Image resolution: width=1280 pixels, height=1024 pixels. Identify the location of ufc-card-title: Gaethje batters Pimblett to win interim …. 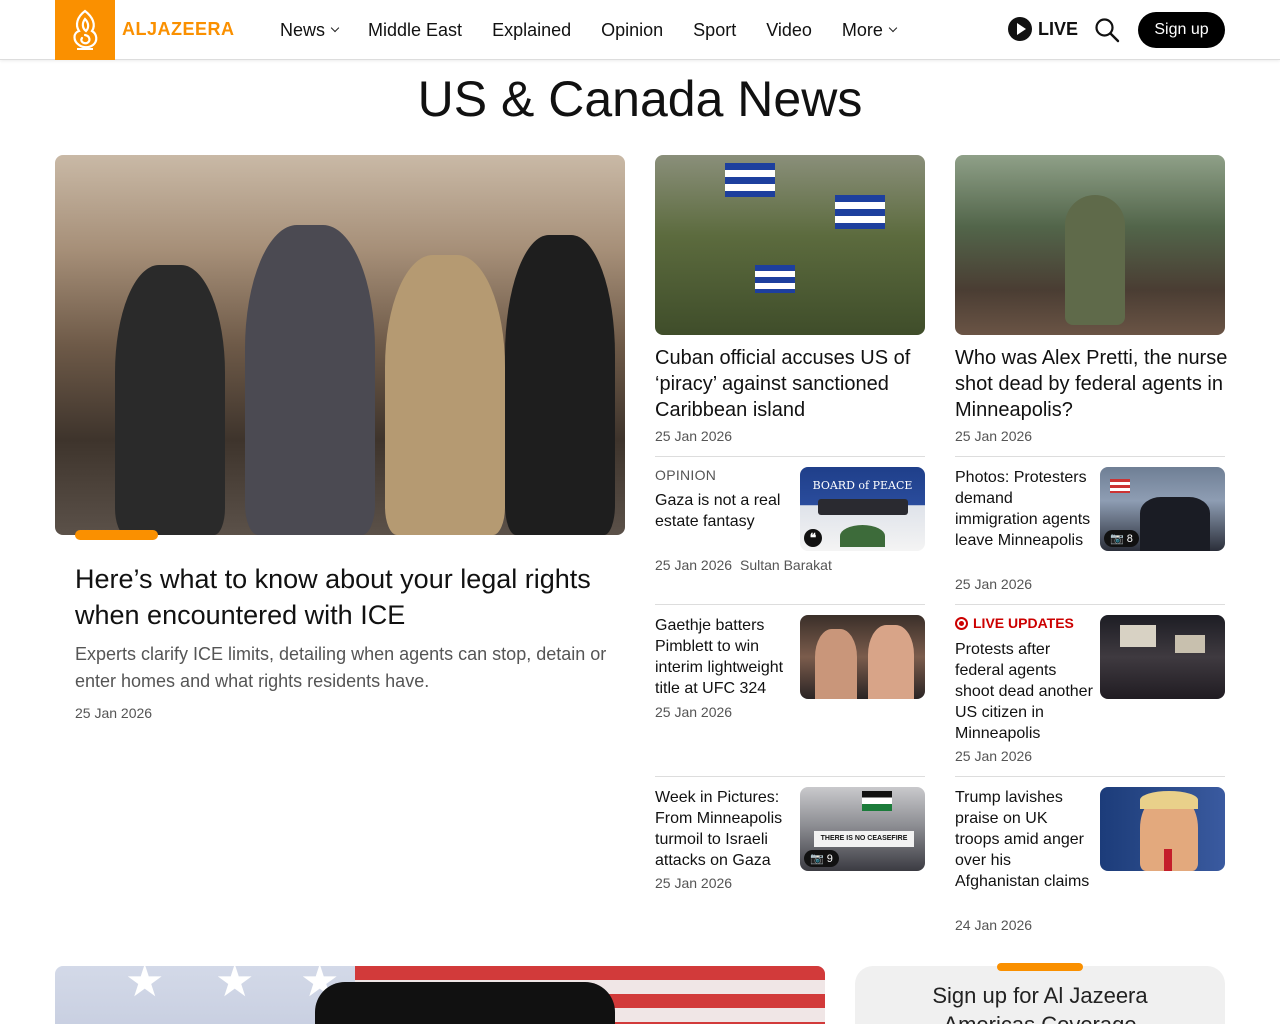
(725, 657).